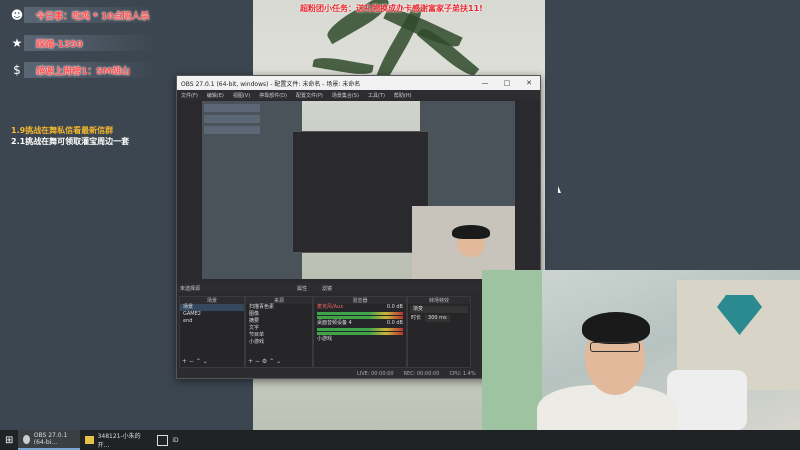 Image resolution: width=800 pixels, height=450 pixels. I want to click on menu-view: 视图(V), so click(241, 95).